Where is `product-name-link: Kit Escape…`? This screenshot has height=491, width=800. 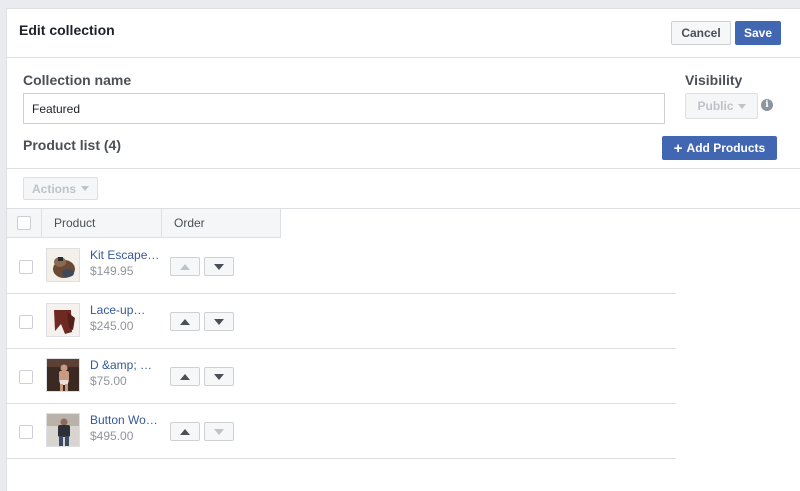
product-name-link: Kit Escape… is located at coordinates (126, 255).